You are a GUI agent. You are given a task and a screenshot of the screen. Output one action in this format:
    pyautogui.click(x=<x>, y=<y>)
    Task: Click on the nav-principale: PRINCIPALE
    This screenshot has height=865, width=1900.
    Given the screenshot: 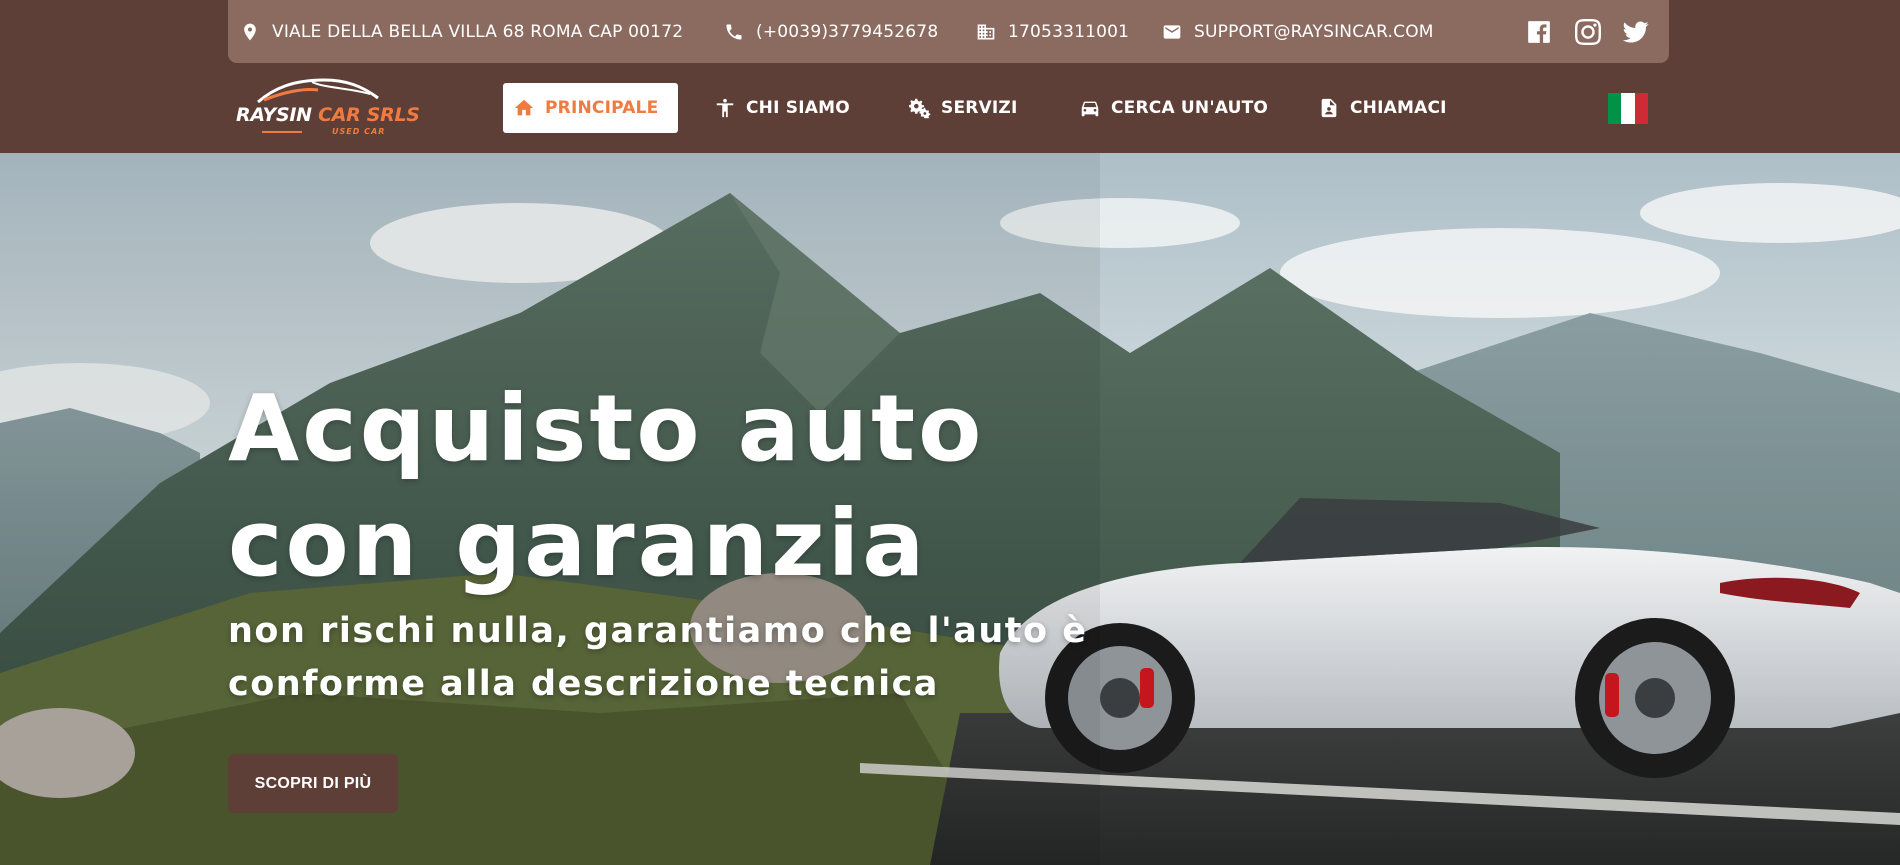 What is the action you would take?
    pyautogui.click(x=591, y=108)
    